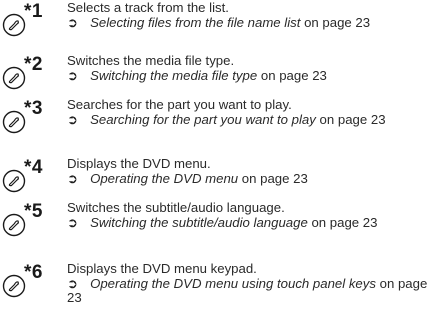 The height and width of the screenshot is (312, 433). What do you see at coordinates (33, 167) in the screenshot?
I see `callout-number: *4` at bounding box center [33, 167].